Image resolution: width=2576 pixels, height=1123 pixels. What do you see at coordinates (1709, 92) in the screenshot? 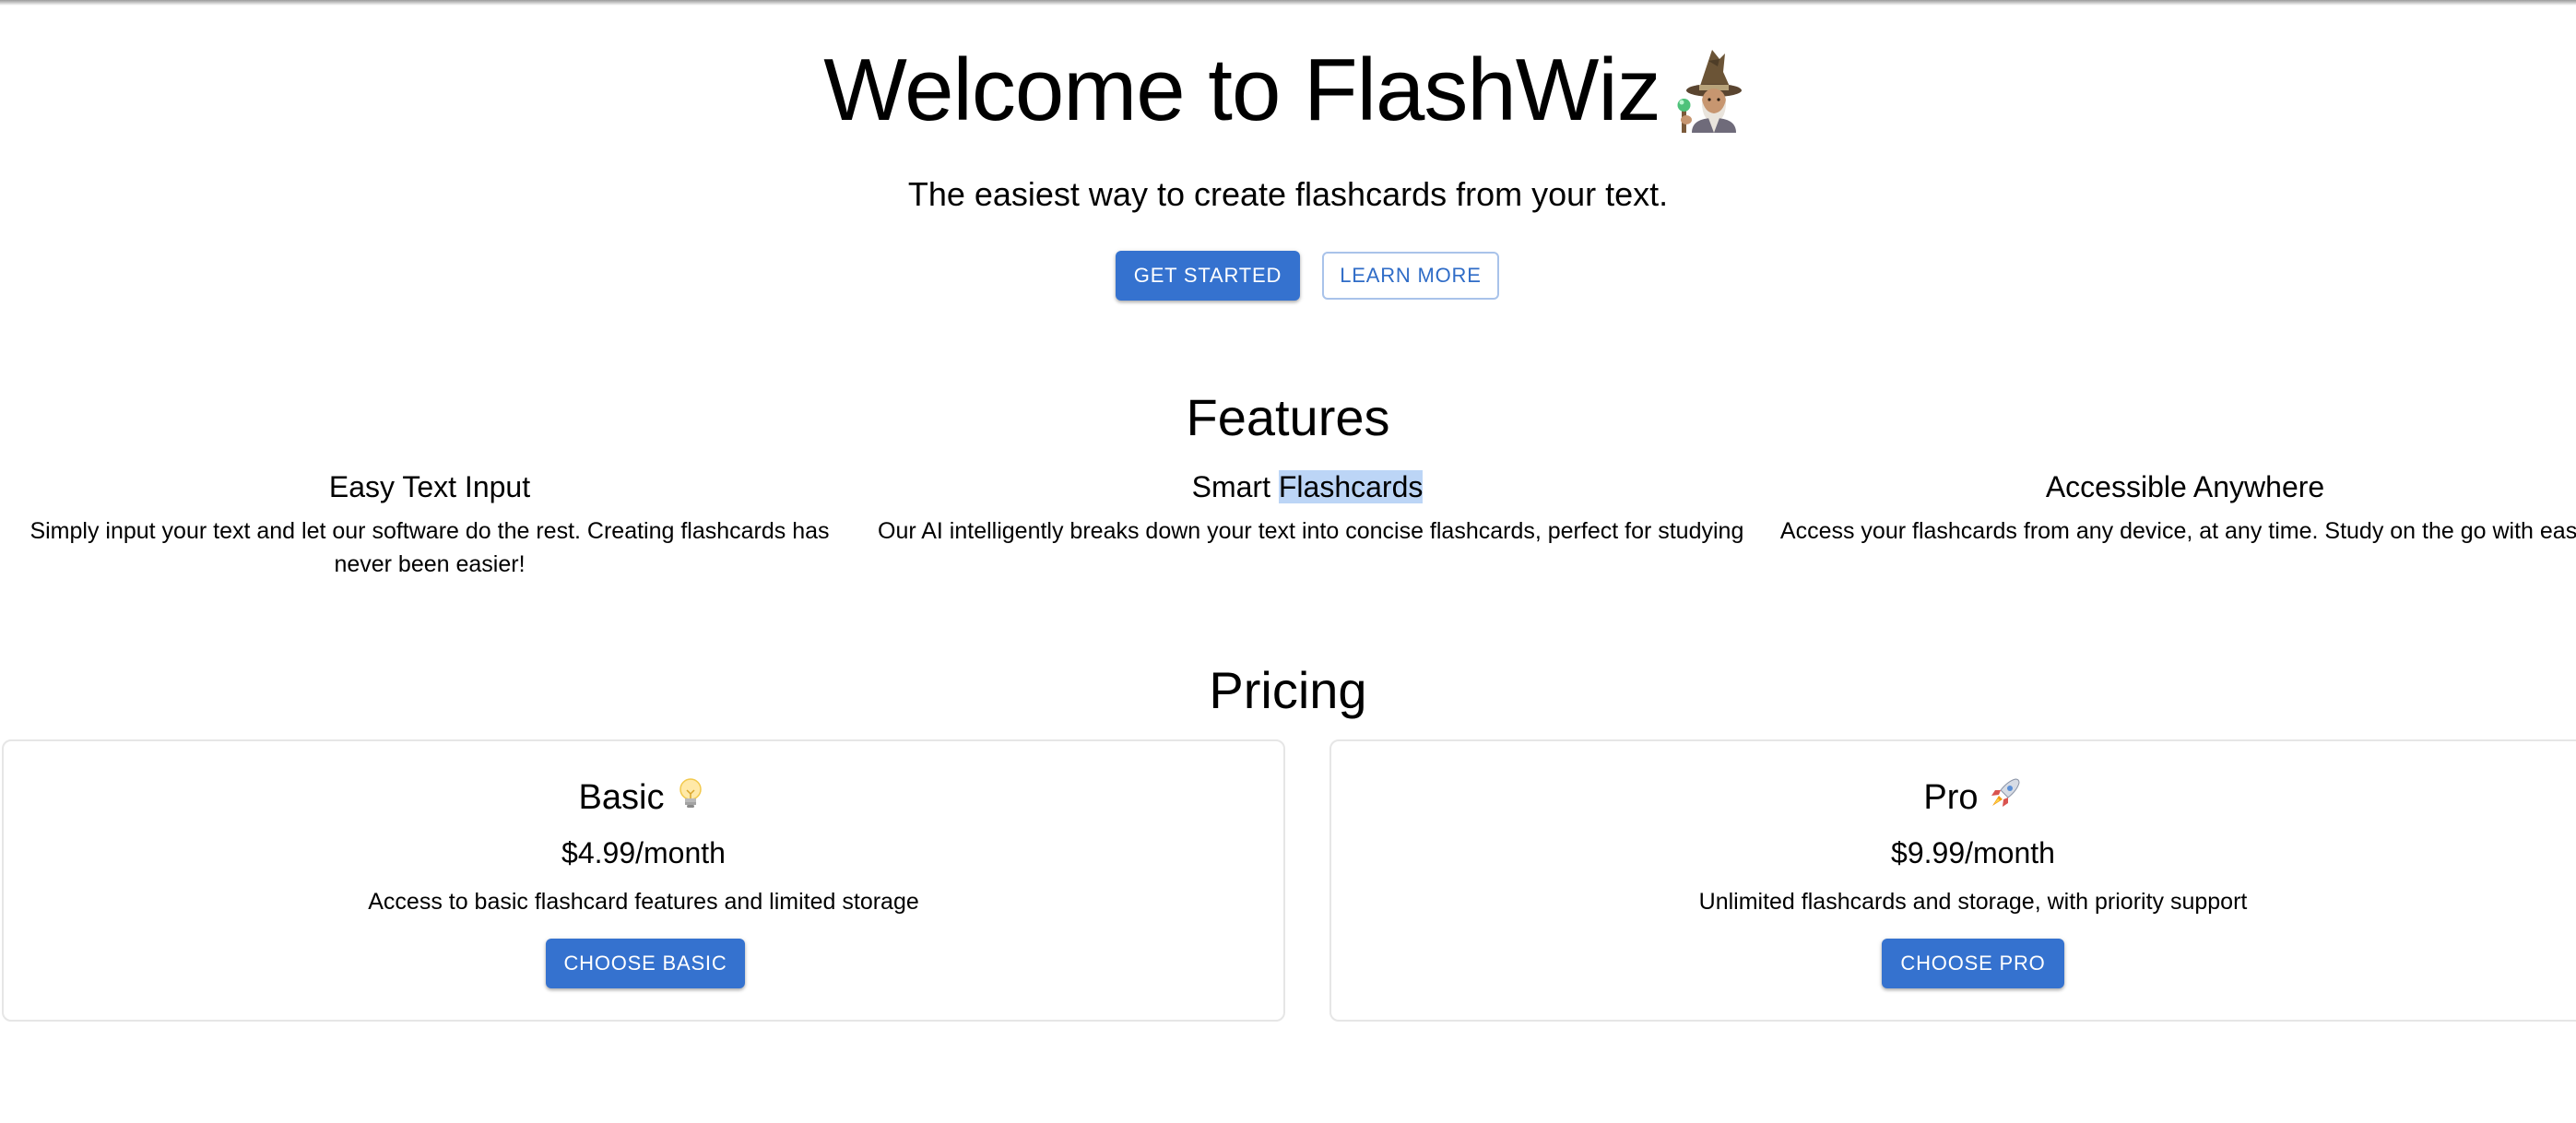
I see `wizard-icon` at bounding box center [1709, 92].